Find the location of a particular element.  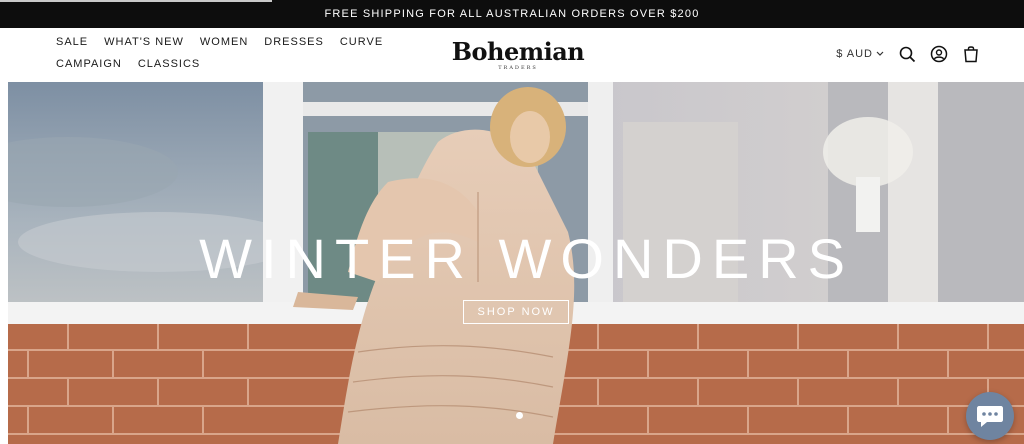

brand-logo: Bohemian TRADERS is located at coordinates (518, 54).